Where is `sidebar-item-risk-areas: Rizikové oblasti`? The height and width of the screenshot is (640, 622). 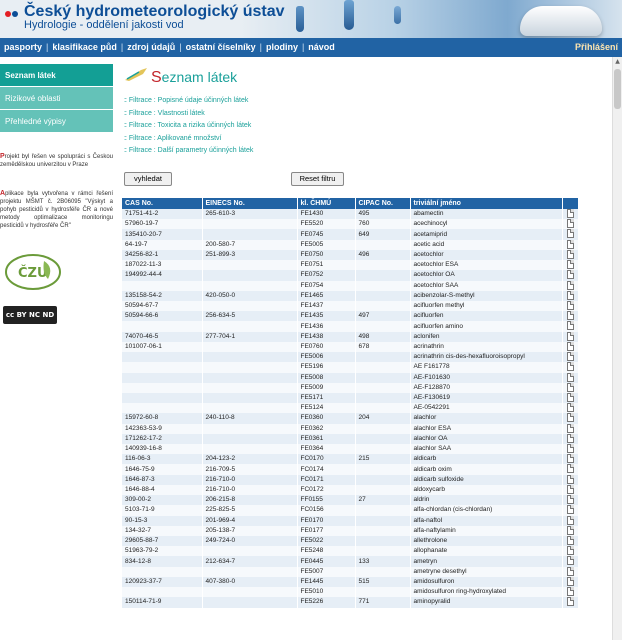 sidebar-item-risk-areas: Rizikové oblasti is located at coordinates (56, 98).